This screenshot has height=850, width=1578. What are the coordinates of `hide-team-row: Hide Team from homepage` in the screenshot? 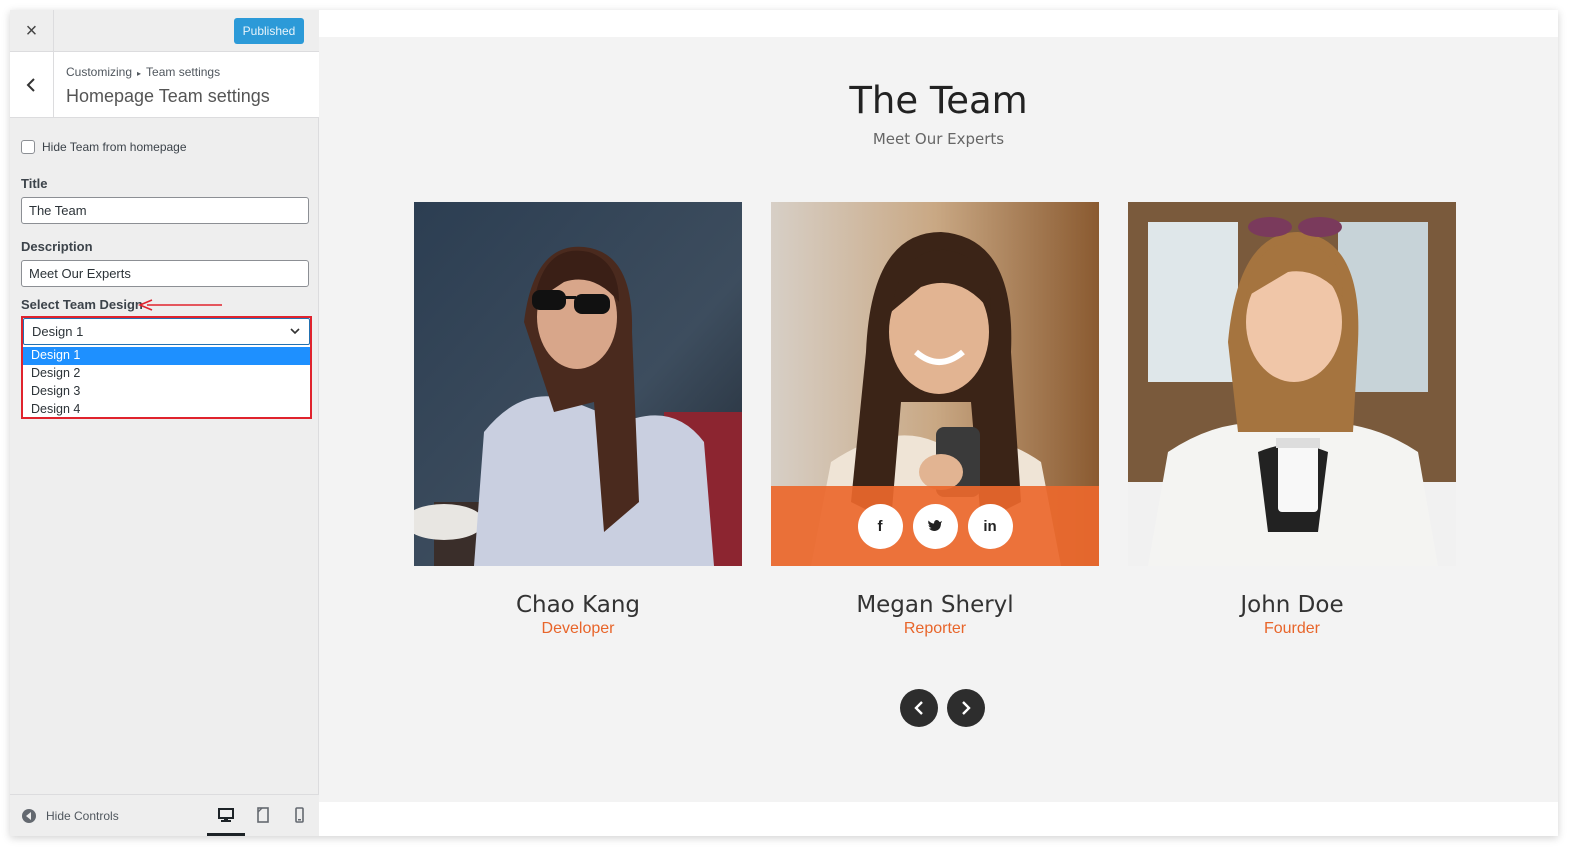 It's located at (104, 147).